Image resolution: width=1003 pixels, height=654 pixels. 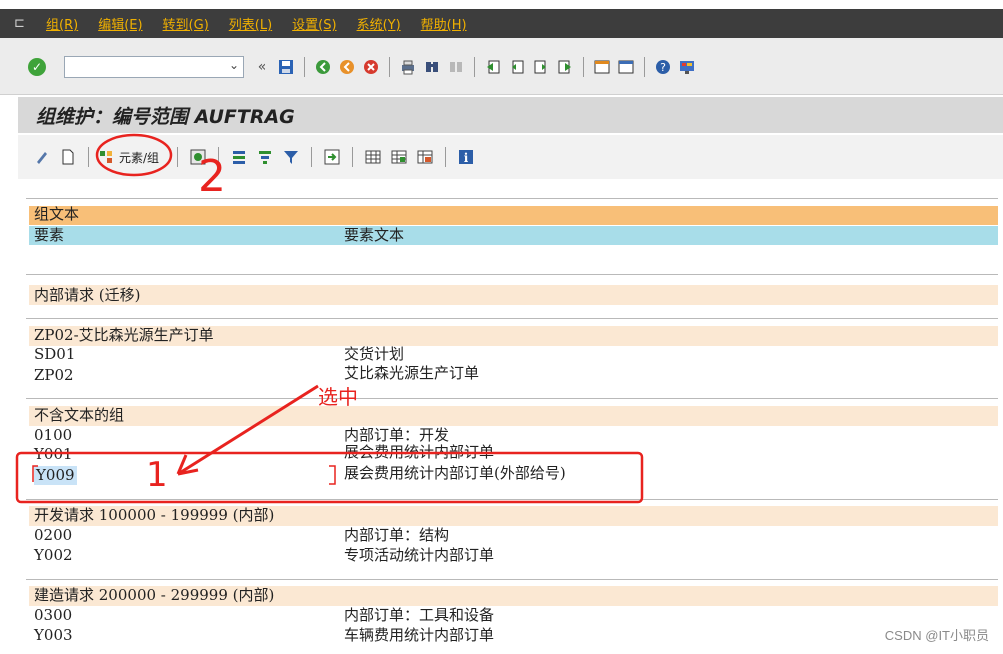 What do you see at coordinates (286, 67) in the screenshot?
I see `save-icon` at bounding box center [286, 67].